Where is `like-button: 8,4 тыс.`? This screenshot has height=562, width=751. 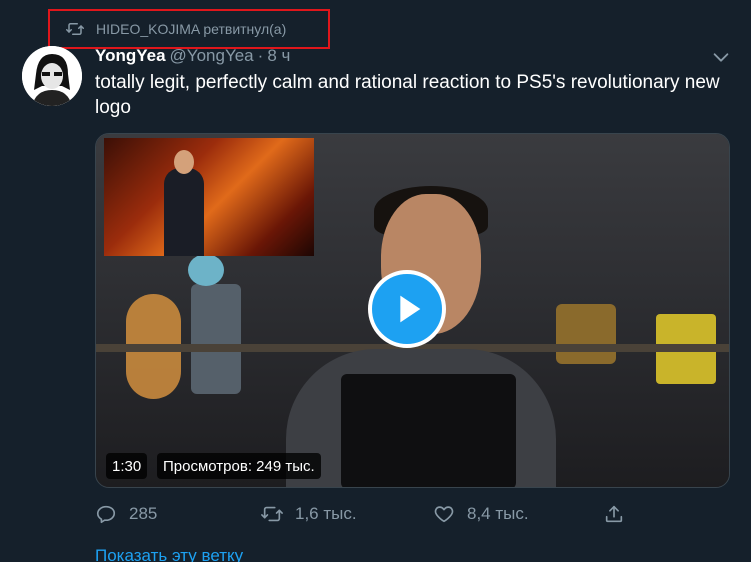
like-button: 8,4 тыс. is located at coordinates (481, 514).